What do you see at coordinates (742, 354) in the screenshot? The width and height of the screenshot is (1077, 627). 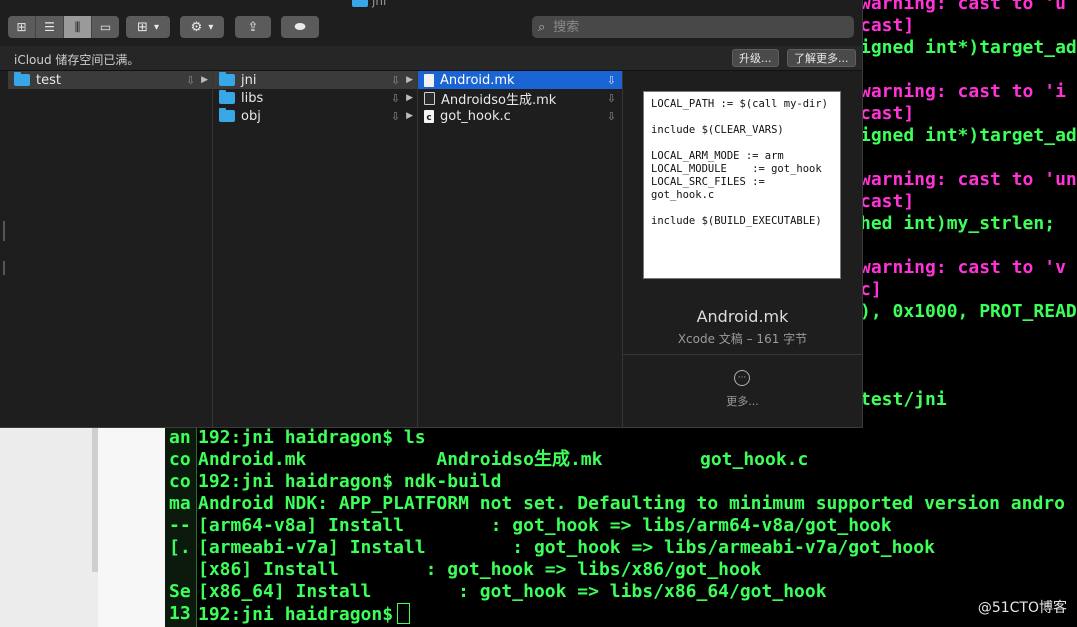 I see `divider` at bounding box center [742, 354].